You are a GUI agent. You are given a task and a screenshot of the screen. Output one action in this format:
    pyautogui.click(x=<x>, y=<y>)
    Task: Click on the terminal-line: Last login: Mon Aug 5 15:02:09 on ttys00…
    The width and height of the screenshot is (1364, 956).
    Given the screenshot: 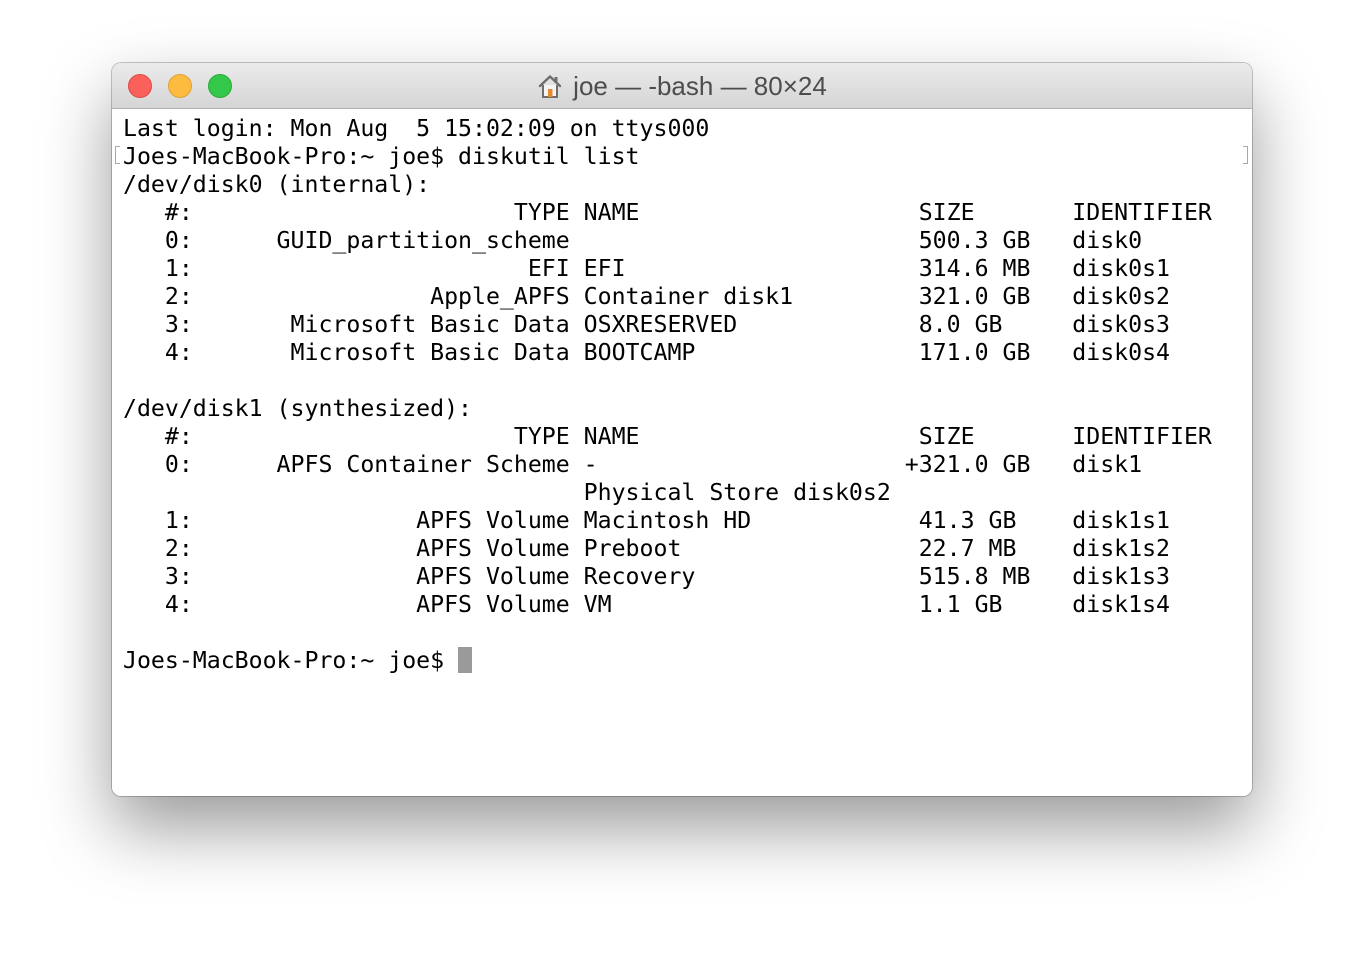 What is the action you would take?
    pyautogui.click(x=416, y=128)
    